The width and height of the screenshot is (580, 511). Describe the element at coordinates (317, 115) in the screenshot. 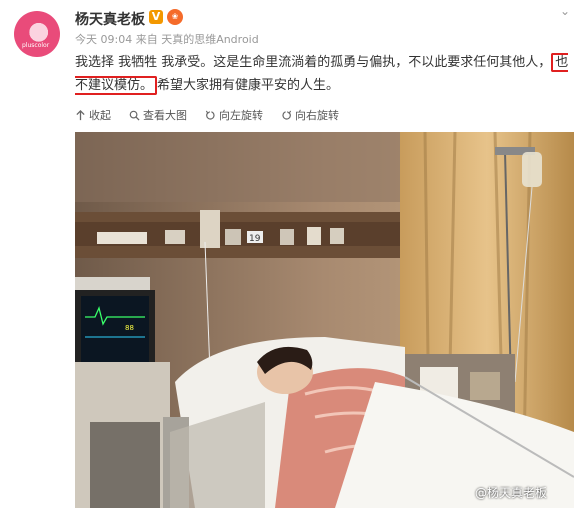

I see `rotate-right-label: 向右旋转` at that location.